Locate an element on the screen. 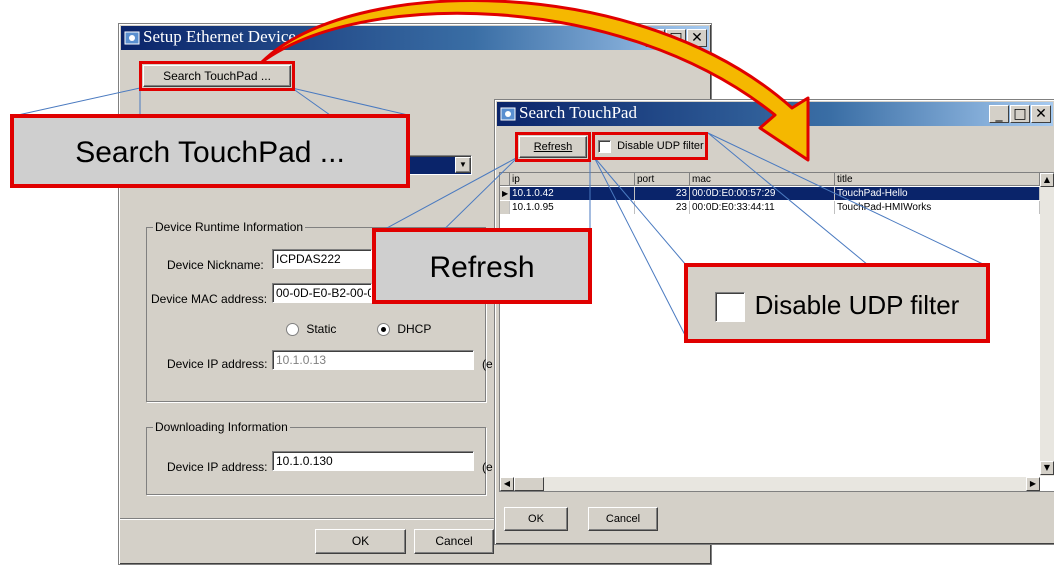 The image size is (1054, 567). refresh-zoom-callout: Refresh is located at coordinates (482, 266).